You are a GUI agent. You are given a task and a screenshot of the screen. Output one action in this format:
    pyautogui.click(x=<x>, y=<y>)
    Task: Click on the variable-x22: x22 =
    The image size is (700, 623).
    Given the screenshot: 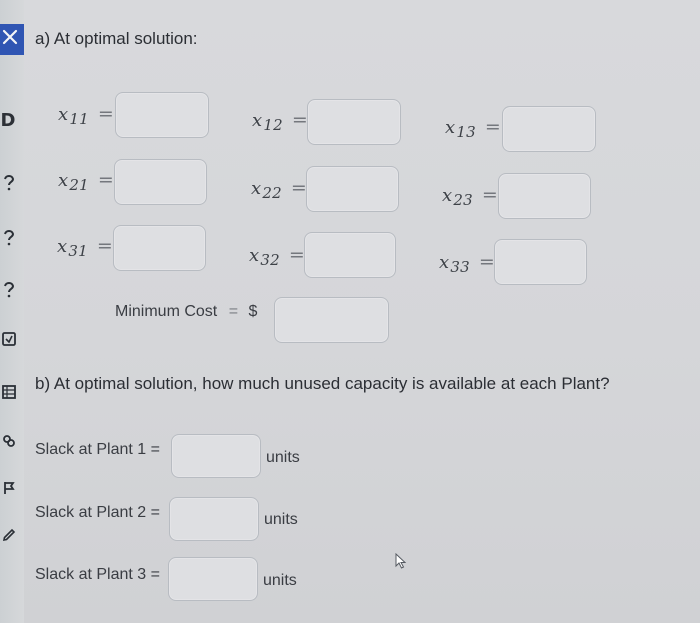 What is the action you would take?
    pyautogui.click(x=279, y=189)
    